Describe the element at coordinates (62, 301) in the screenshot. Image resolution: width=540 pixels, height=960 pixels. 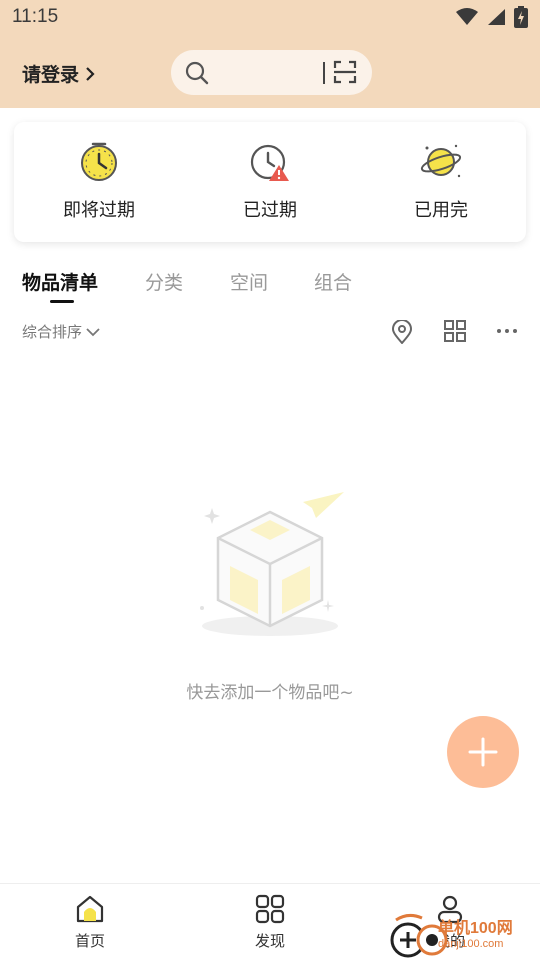
I see `active-tab-indicator` at that location.